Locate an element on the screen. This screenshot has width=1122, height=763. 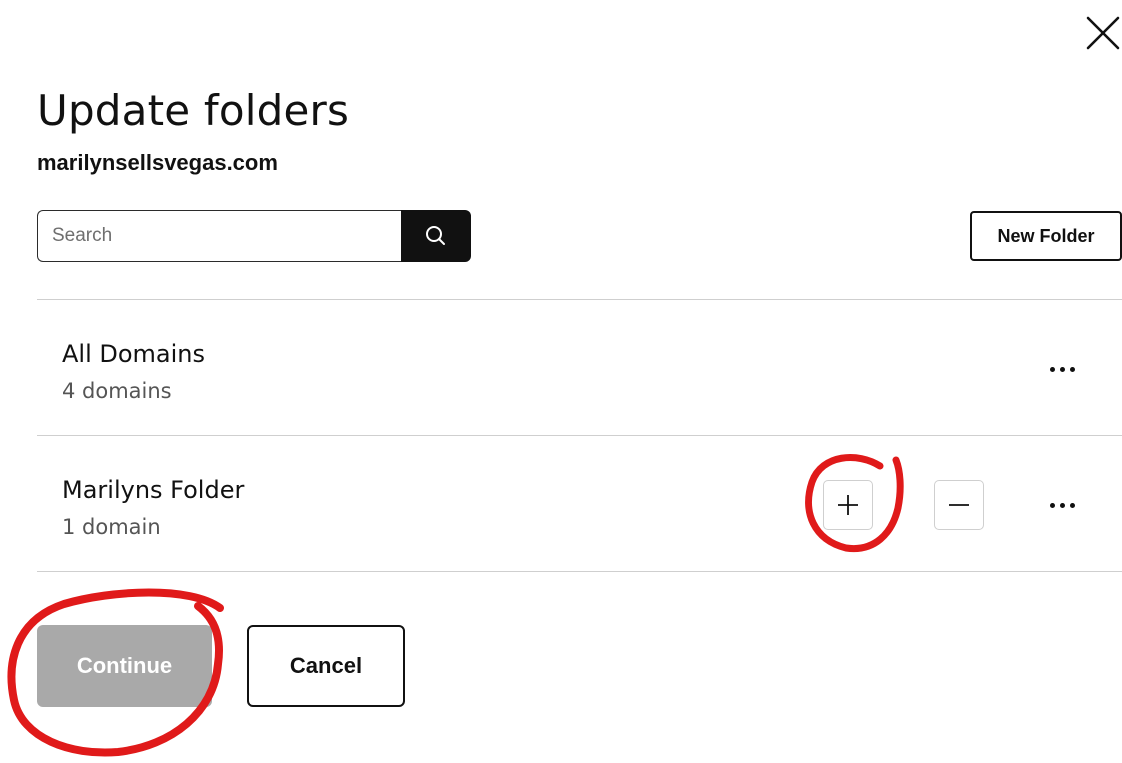
folder-name: Marilyns Folder is located at coordinates (153, 490).